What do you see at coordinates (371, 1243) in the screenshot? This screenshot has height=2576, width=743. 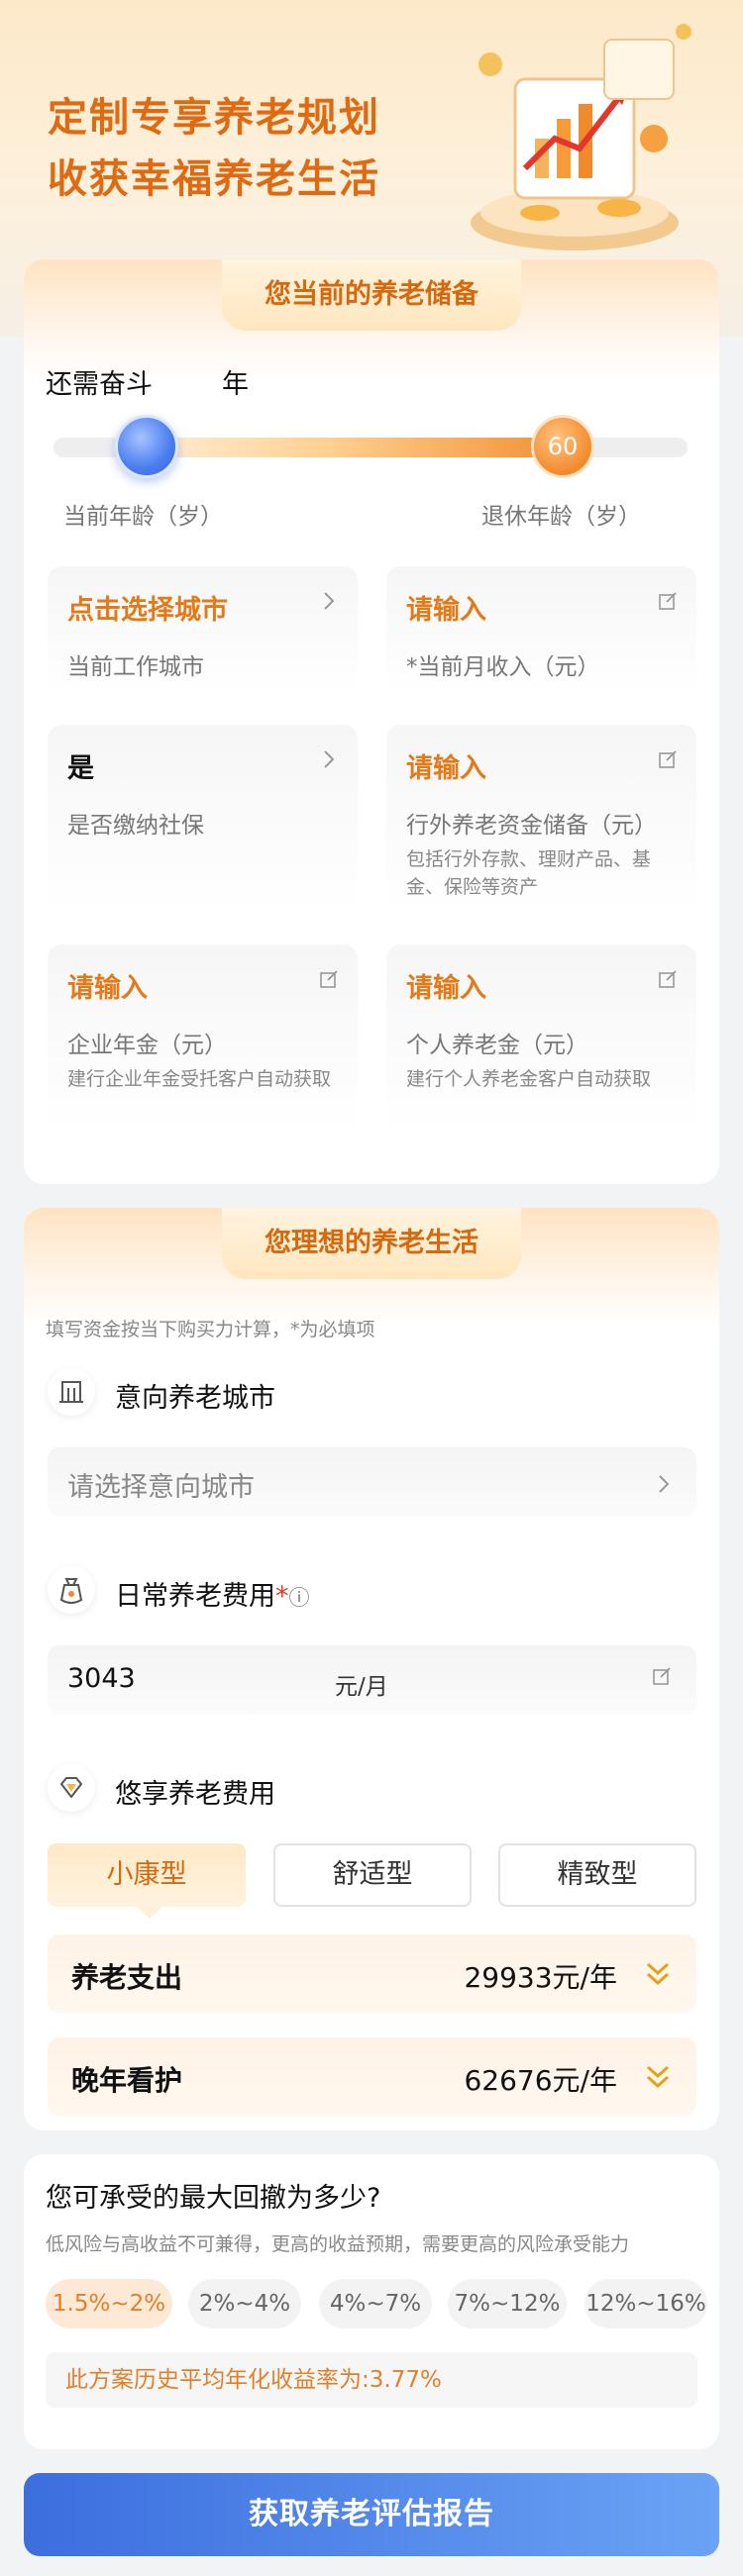 I see `section-title-ideal: 您理想的养老生活` at bounding box center [371, 1243].